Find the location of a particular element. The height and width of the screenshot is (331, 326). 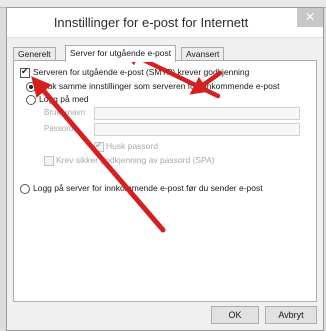

spa-checkbox is located at coordinates (49, 161).